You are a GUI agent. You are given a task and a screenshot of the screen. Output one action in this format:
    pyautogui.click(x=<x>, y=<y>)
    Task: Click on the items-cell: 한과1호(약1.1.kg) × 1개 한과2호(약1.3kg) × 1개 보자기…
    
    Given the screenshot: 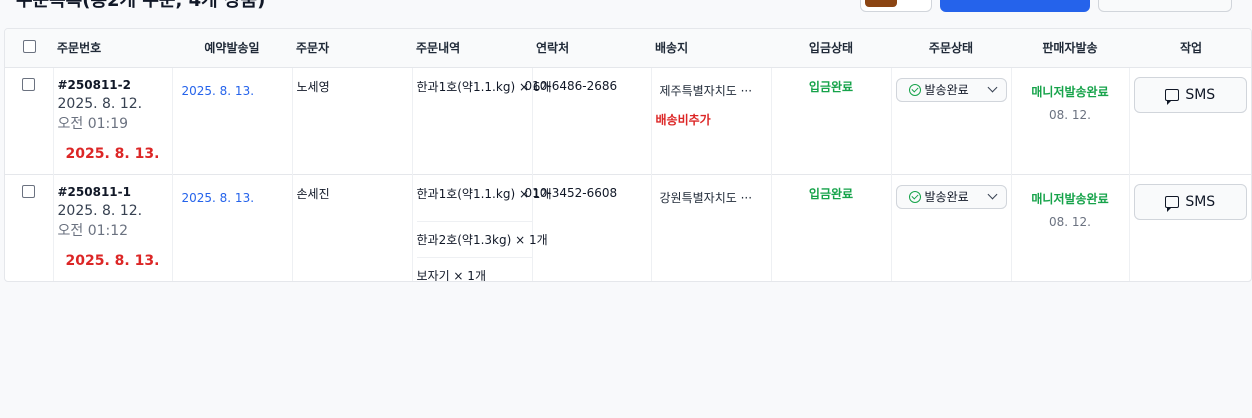 What is the action you would take?
    pyautogui.click(x=482, y=227)
    